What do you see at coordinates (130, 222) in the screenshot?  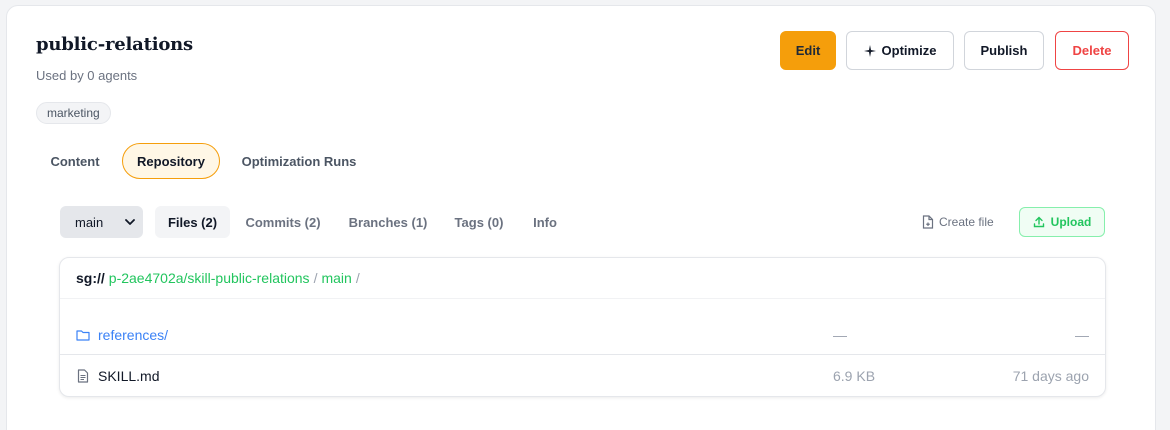 I see `chevron-down-icon` at bounding box center [130, 222].